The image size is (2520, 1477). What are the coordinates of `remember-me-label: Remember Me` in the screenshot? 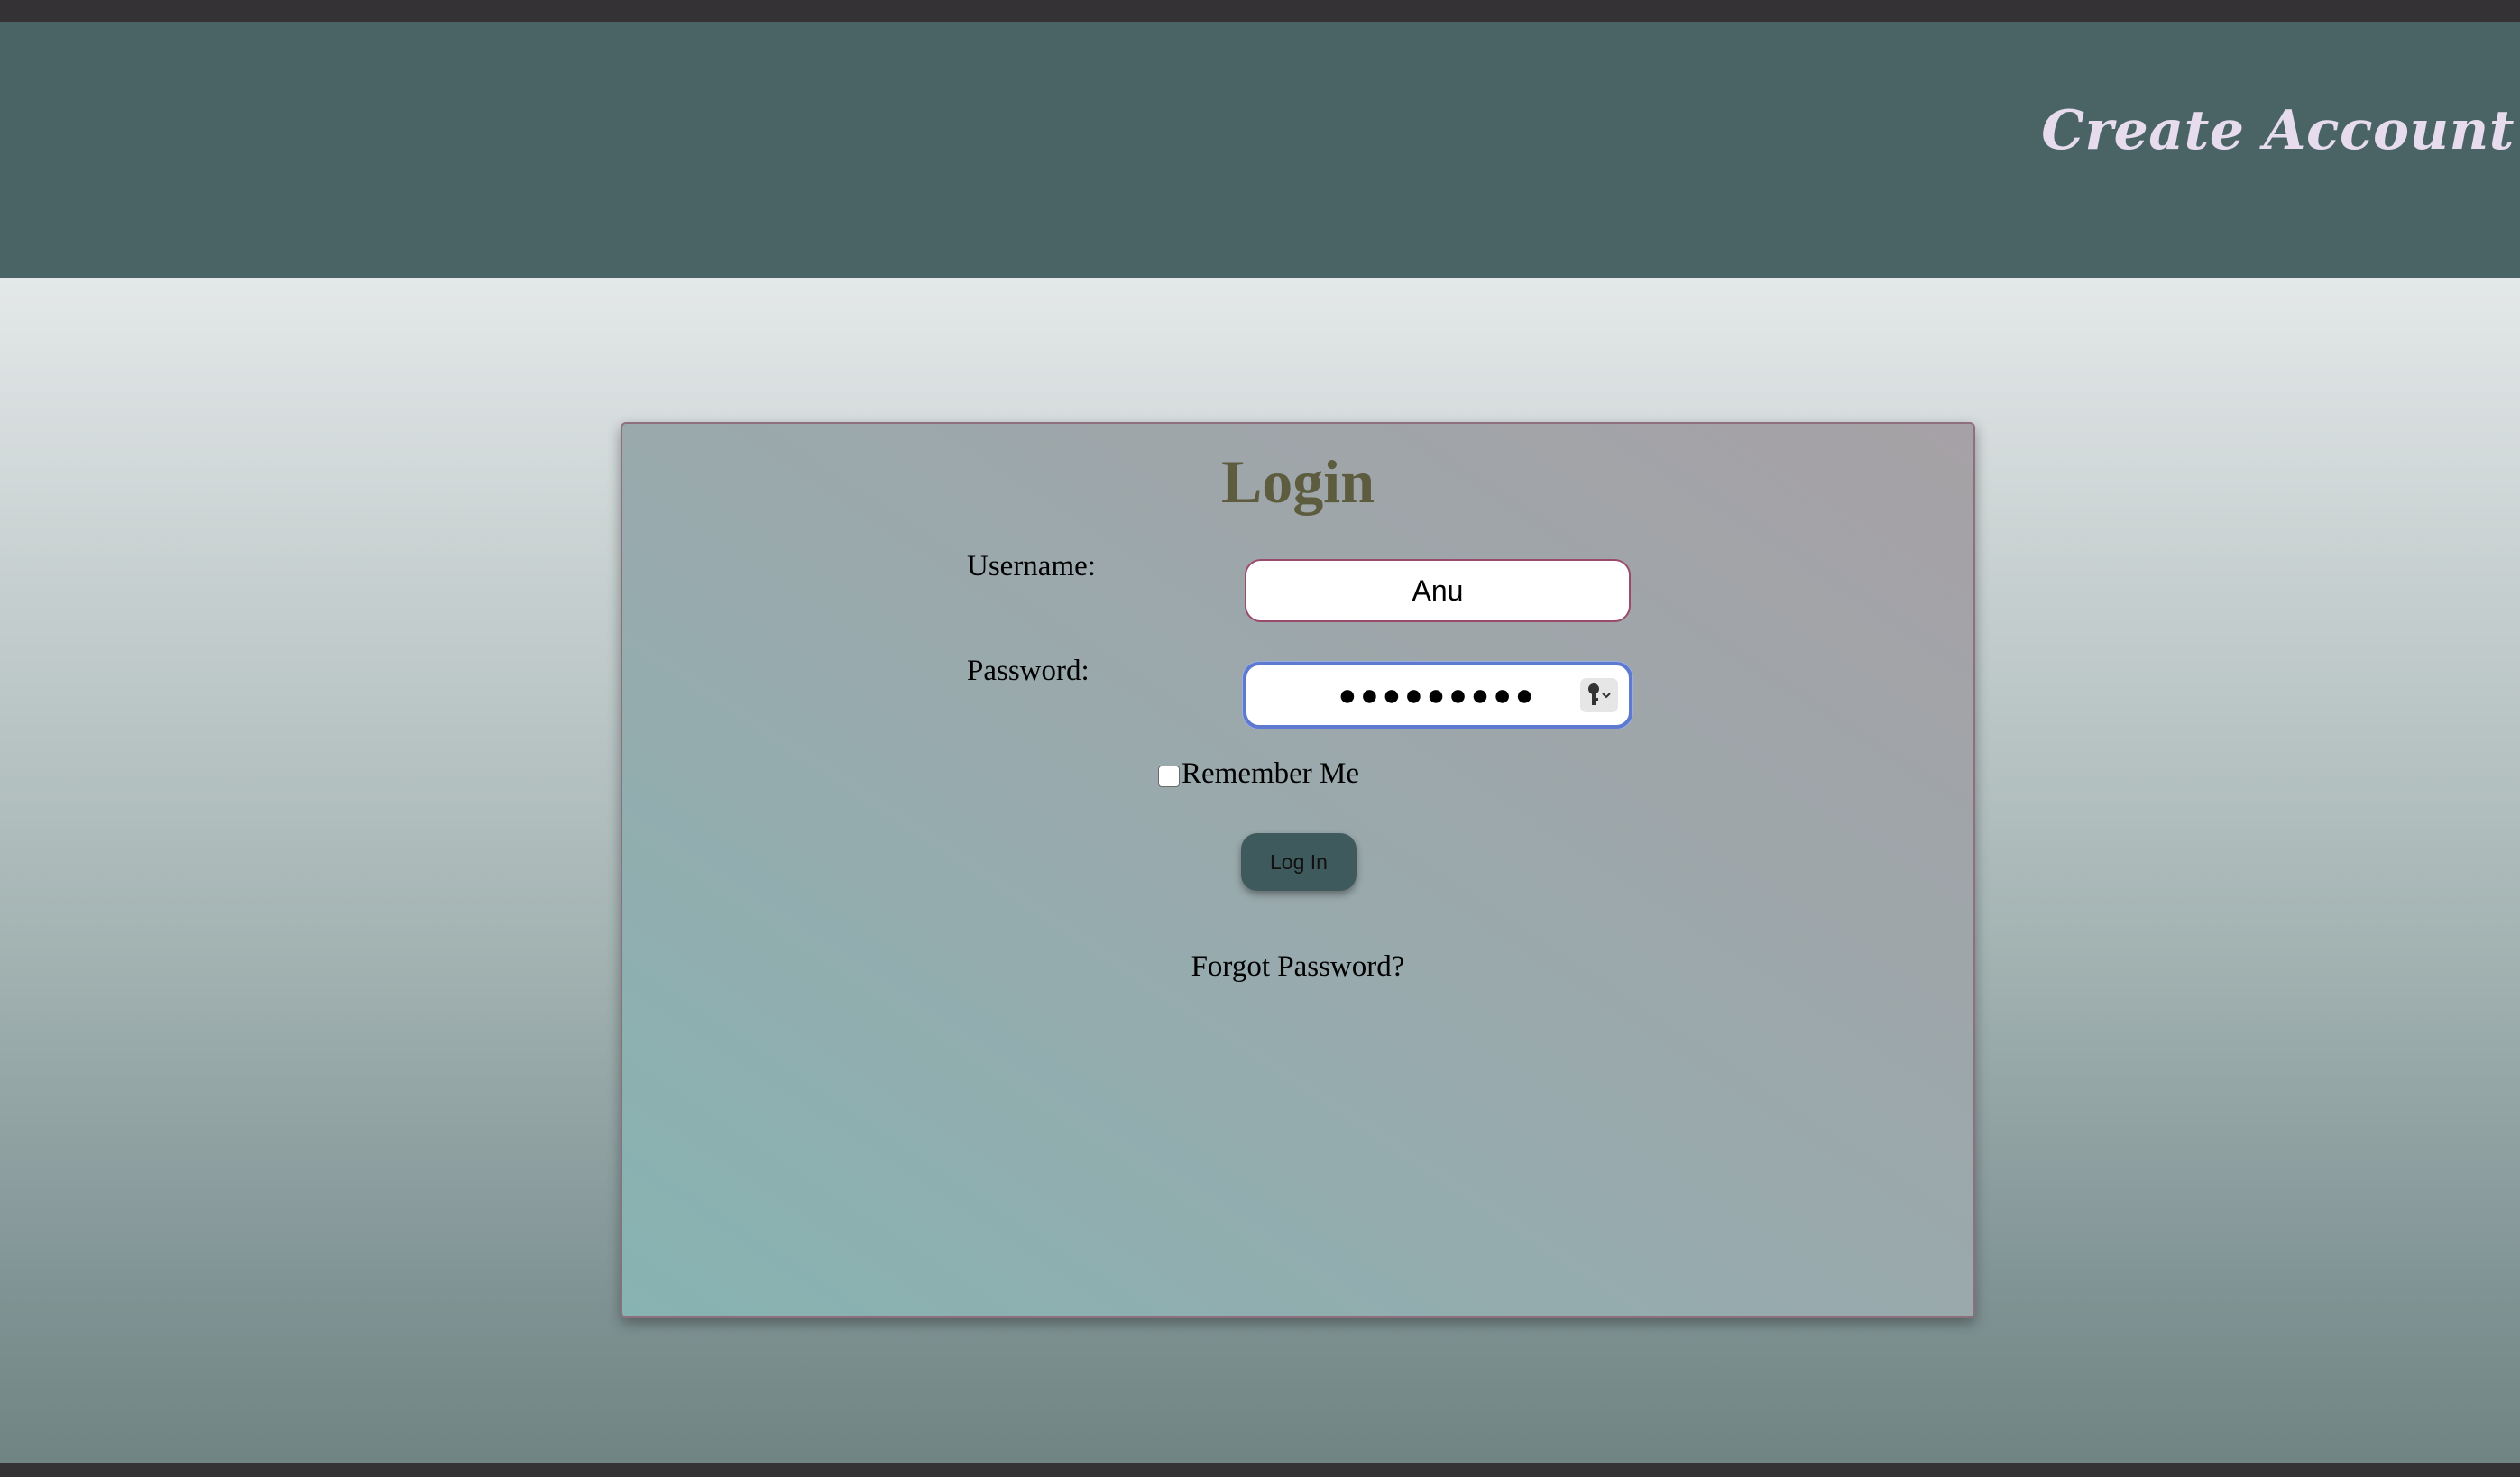 It's located at (1270, 774).